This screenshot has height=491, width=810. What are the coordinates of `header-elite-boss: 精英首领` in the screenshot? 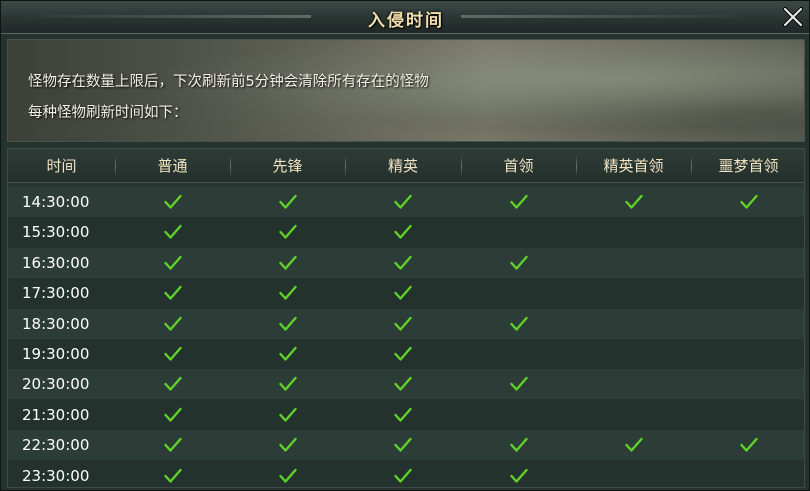 It's located at (633, 166).